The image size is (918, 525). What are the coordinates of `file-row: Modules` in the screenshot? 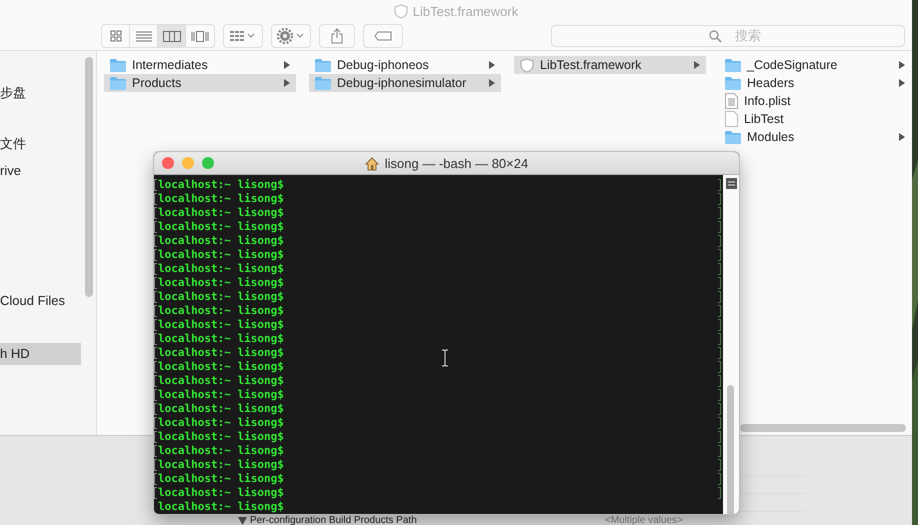 It's located at (815, 137).